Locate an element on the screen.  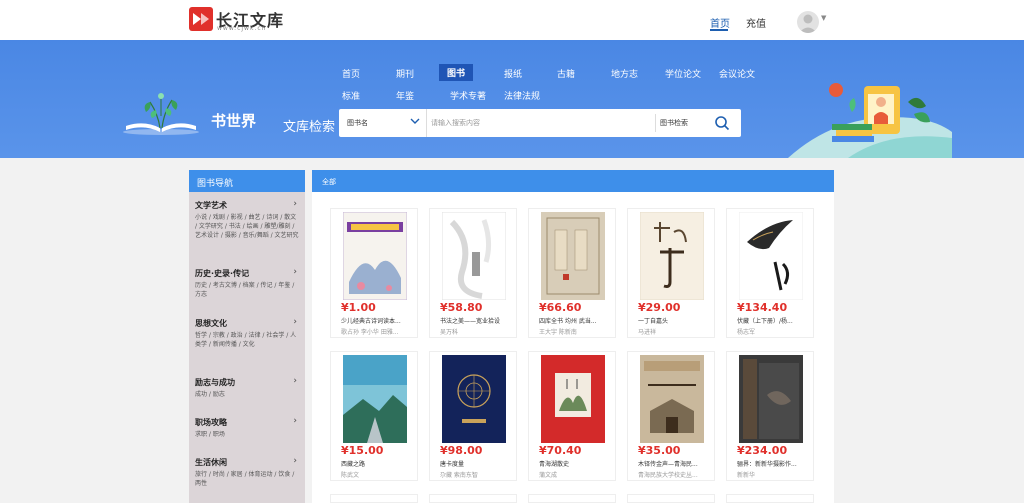
book-card: ¥134.40 伏藏（上下册）/杨... 杨志军 is located at coordinates (770, 273).